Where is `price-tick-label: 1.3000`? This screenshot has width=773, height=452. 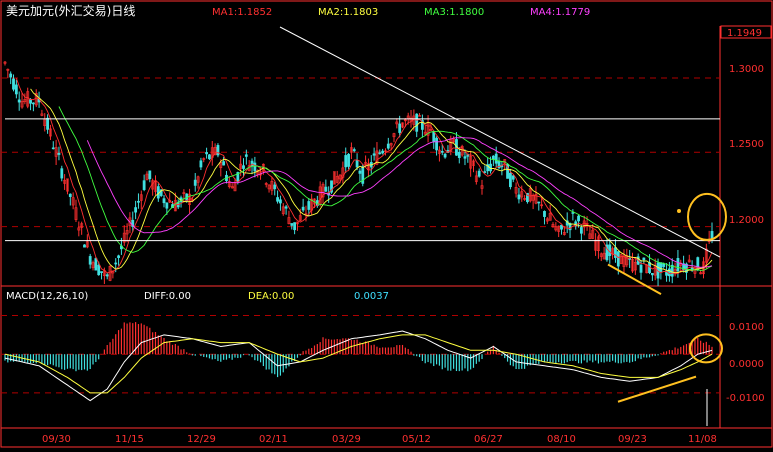
price-tick-label: 1.3000 is located at coordinates (746, 69).